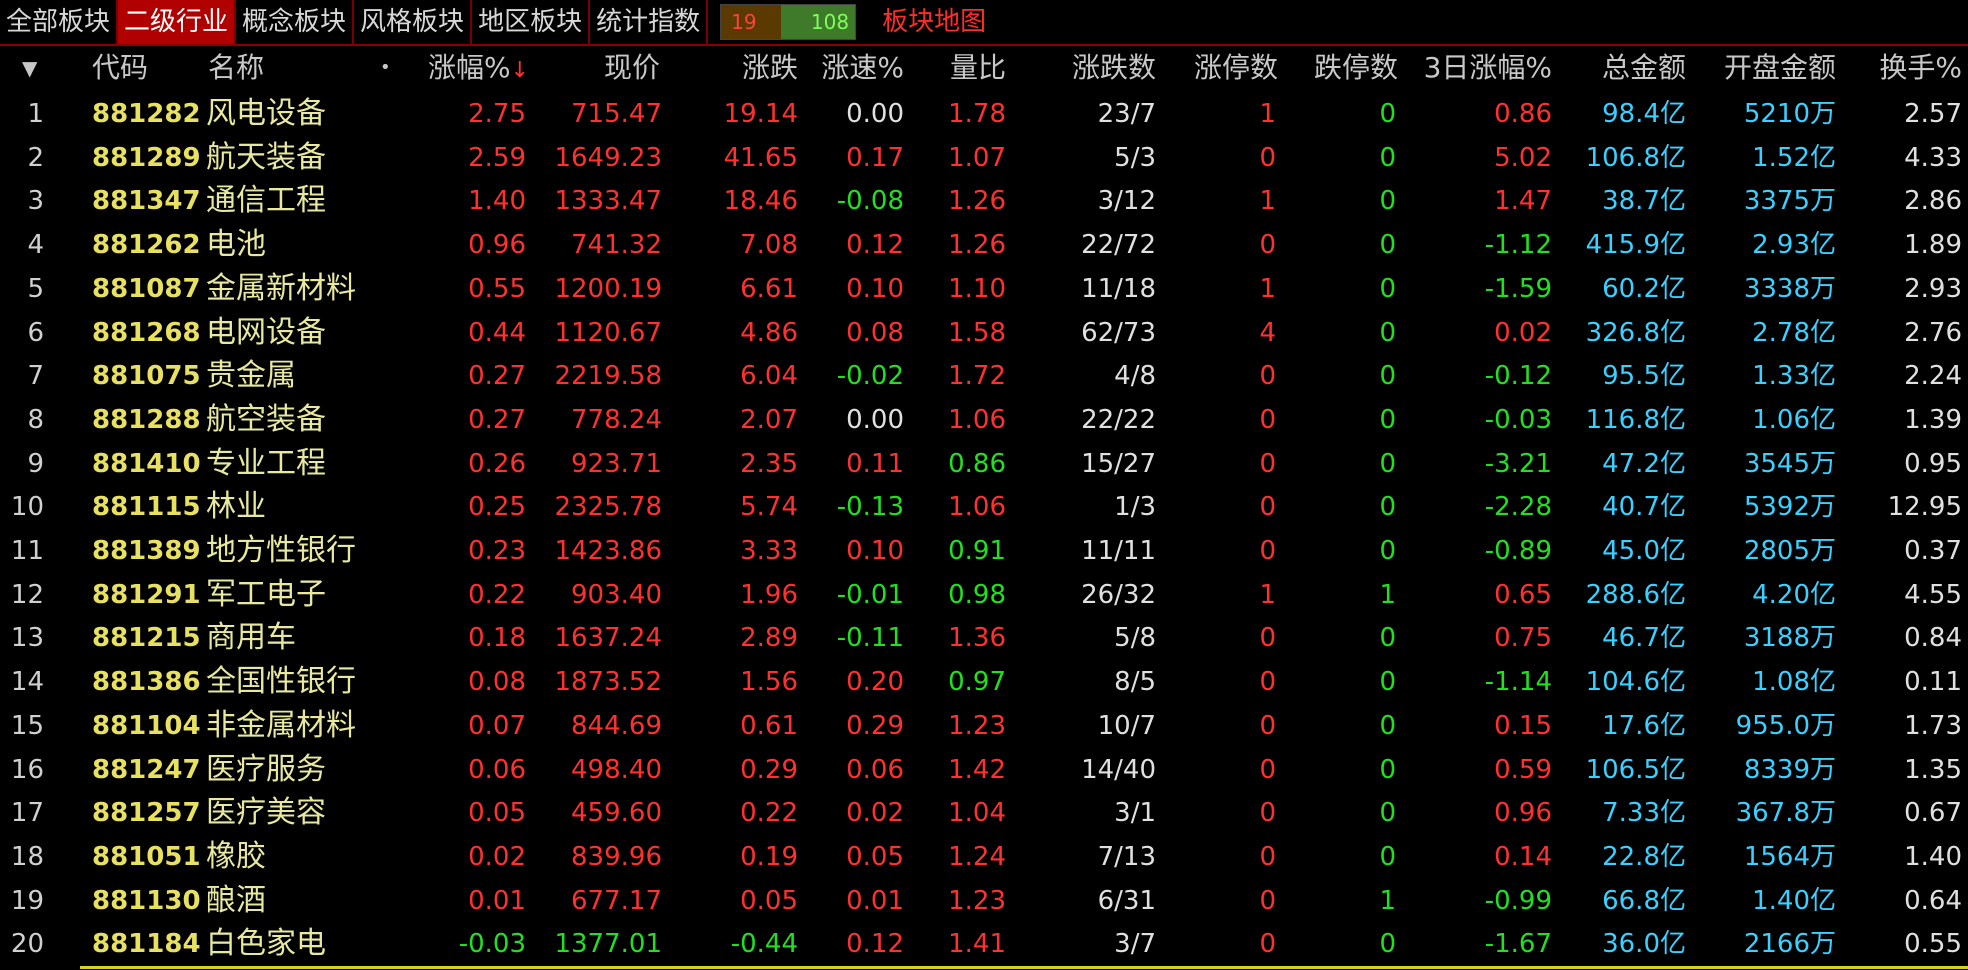  I want to click on change-pct: 0.27, so click(497, 376).